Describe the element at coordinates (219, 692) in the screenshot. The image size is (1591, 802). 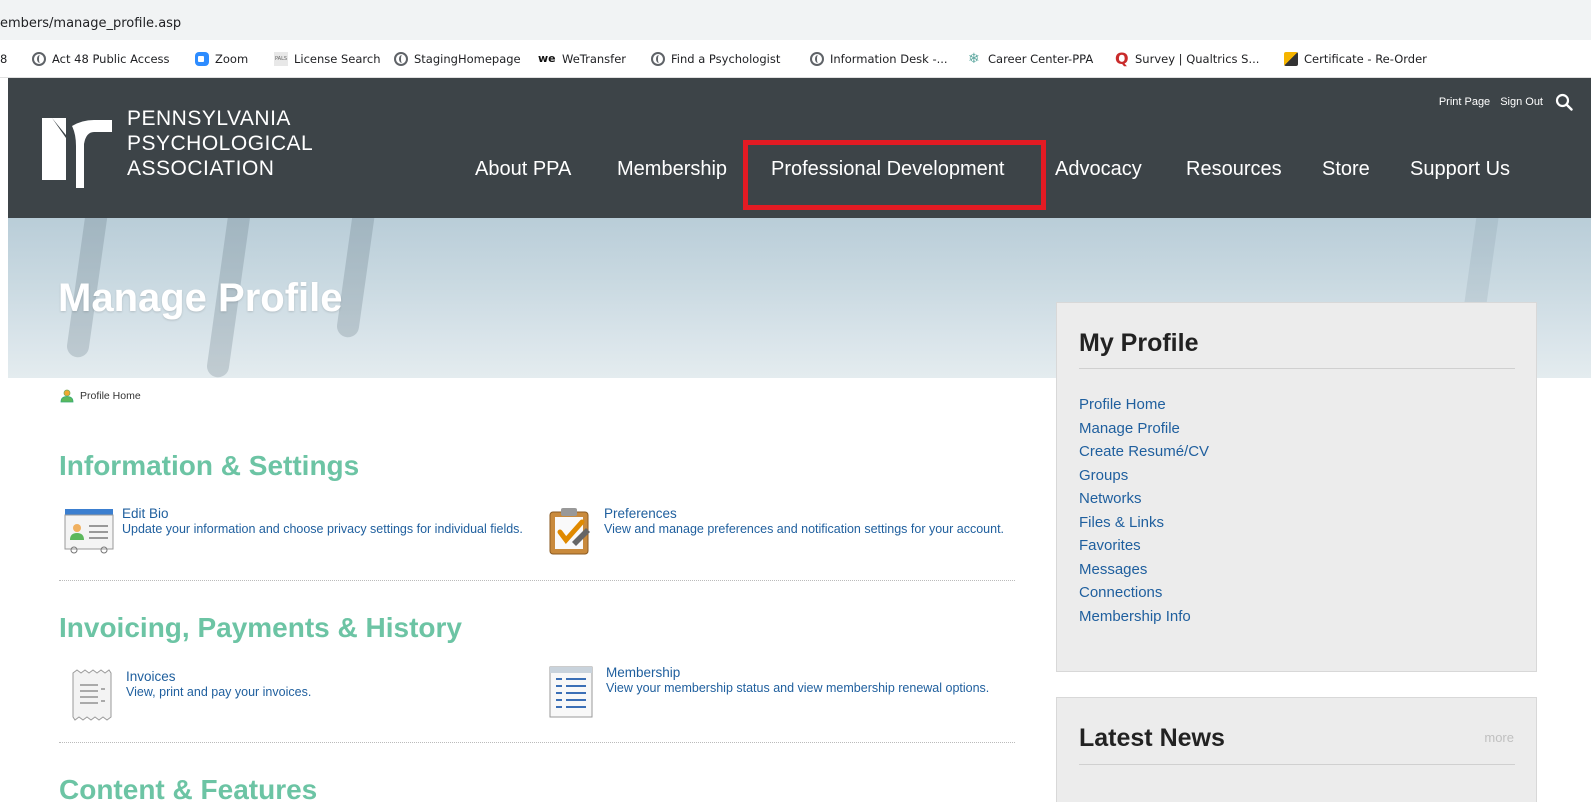
I see `invoices-description: View, print and pay your invoices.` at that location.